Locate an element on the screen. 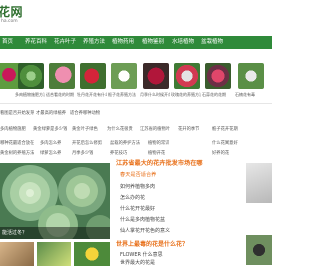 The height and width of the screenshot is (266, 320). site-domain: ha.com is located at coordinates (9, 21).